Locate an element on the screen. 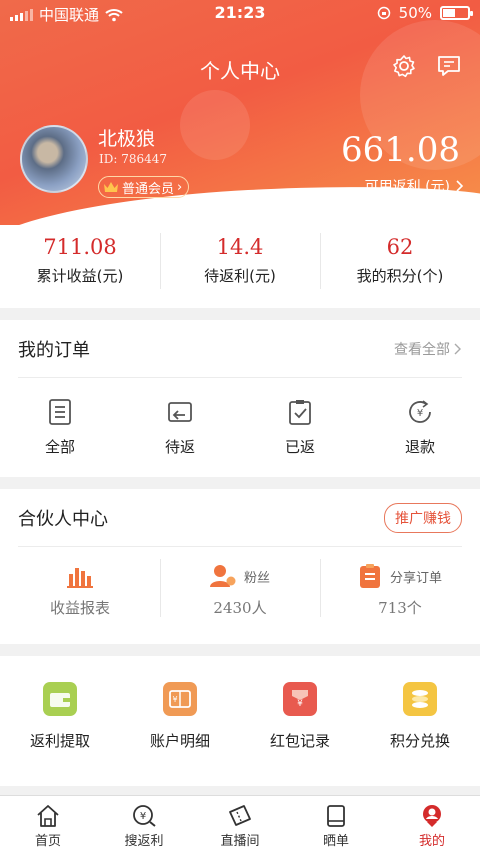 This screenshot has width=480, height=854. balance-link: 可用返利 (元) is located at coordinates (414, 186).